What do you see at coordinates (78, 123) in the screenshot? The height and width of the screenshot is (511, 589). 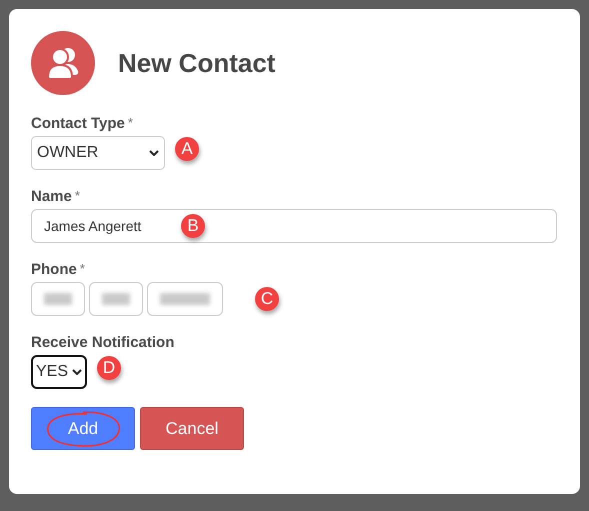 I see `field-label: Contact Type` at bounding box center [78, 123].